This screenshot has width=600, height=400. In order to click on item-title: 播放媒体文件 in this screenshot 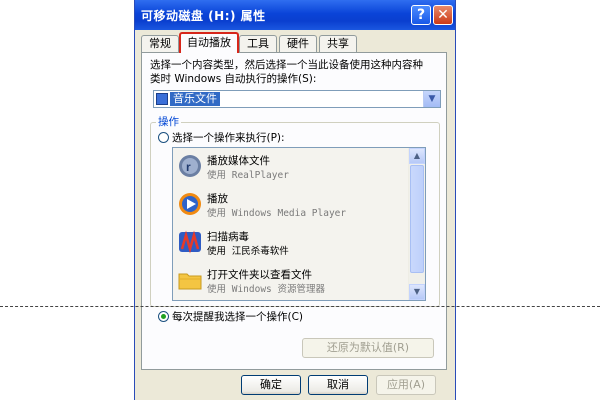, I will do `click(238, 161)`.